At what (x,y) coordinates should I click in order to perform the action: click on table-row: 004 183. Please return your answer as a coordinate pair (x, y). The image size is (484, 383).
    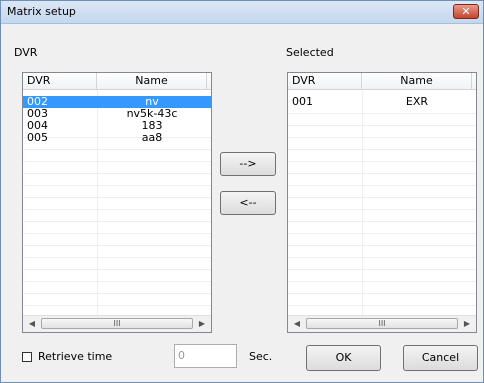
    Looking at the image, I should click on (117, 126).